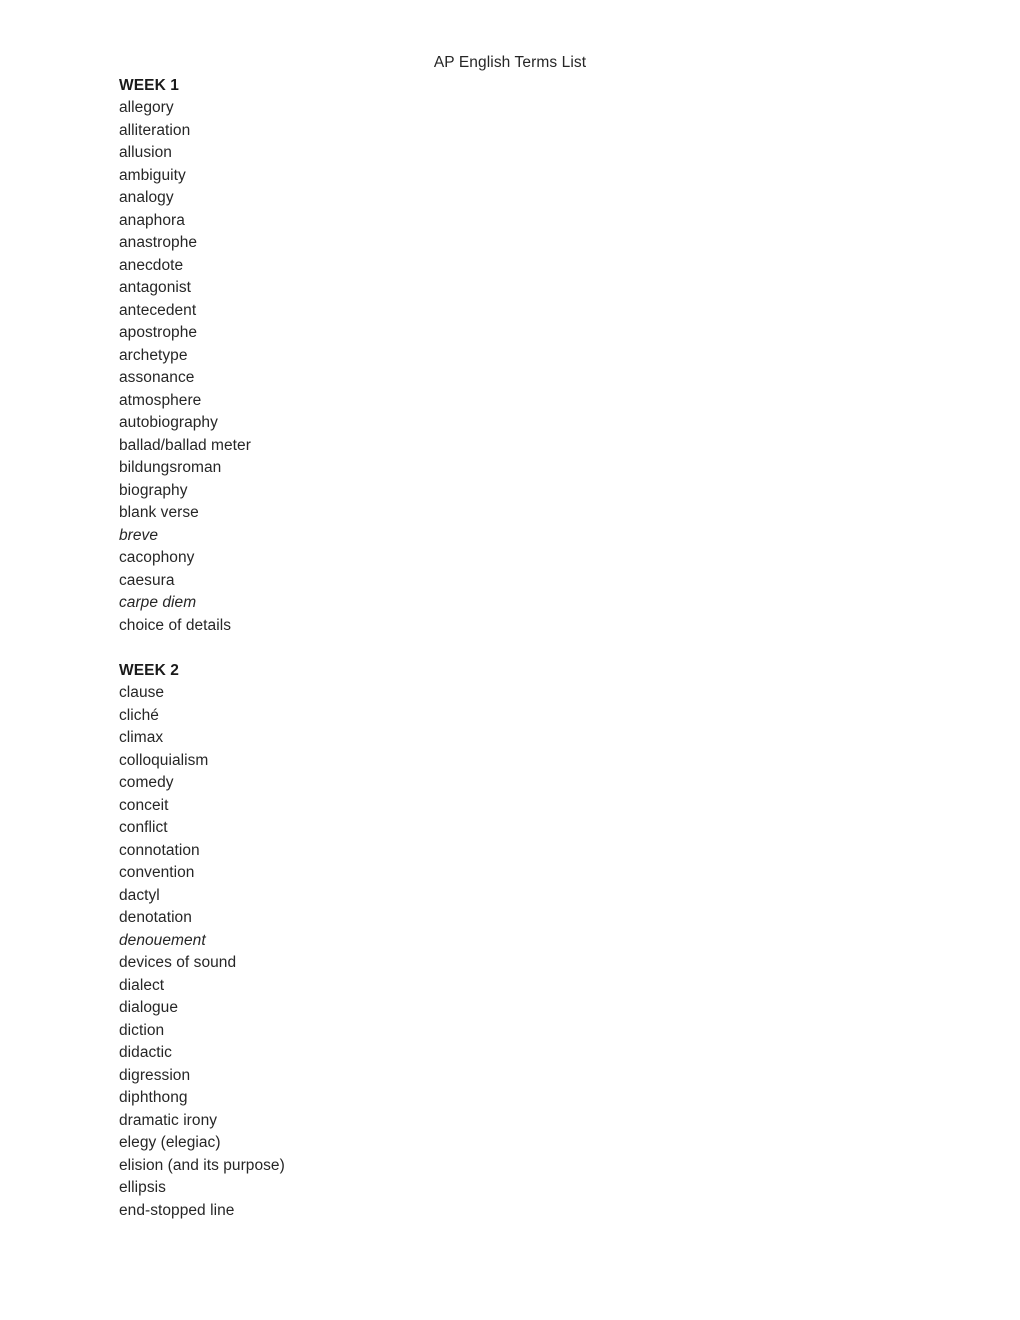 The height and width of the screenshot is (1320, 1020). What do you see at coordinates (142, 692) in the screenshot?
I see `term-item: clause` at bounding box center [142, 692].